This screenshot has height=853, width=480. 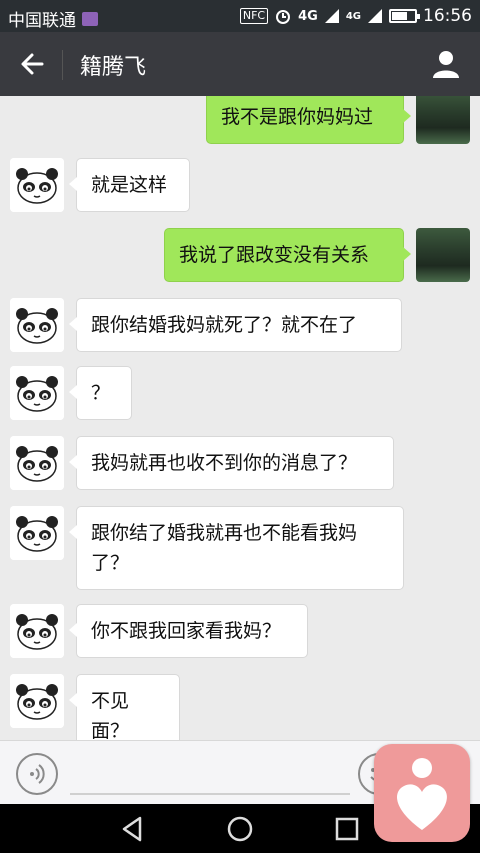 I want to click on message-input, so click(x=210, y=794).